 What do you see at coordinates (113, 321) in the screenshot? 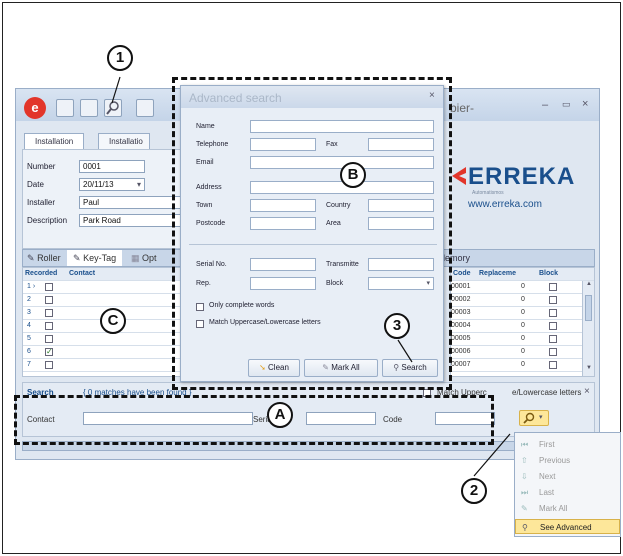
I see `callout-c: C` at bounding box center [113, 321].